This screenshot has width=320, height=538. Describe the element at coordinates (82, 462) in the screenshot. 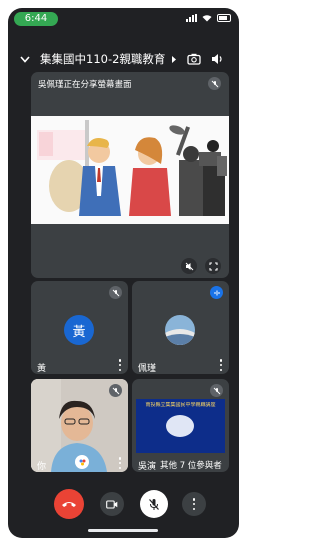

I see `effects-icon` at that location.